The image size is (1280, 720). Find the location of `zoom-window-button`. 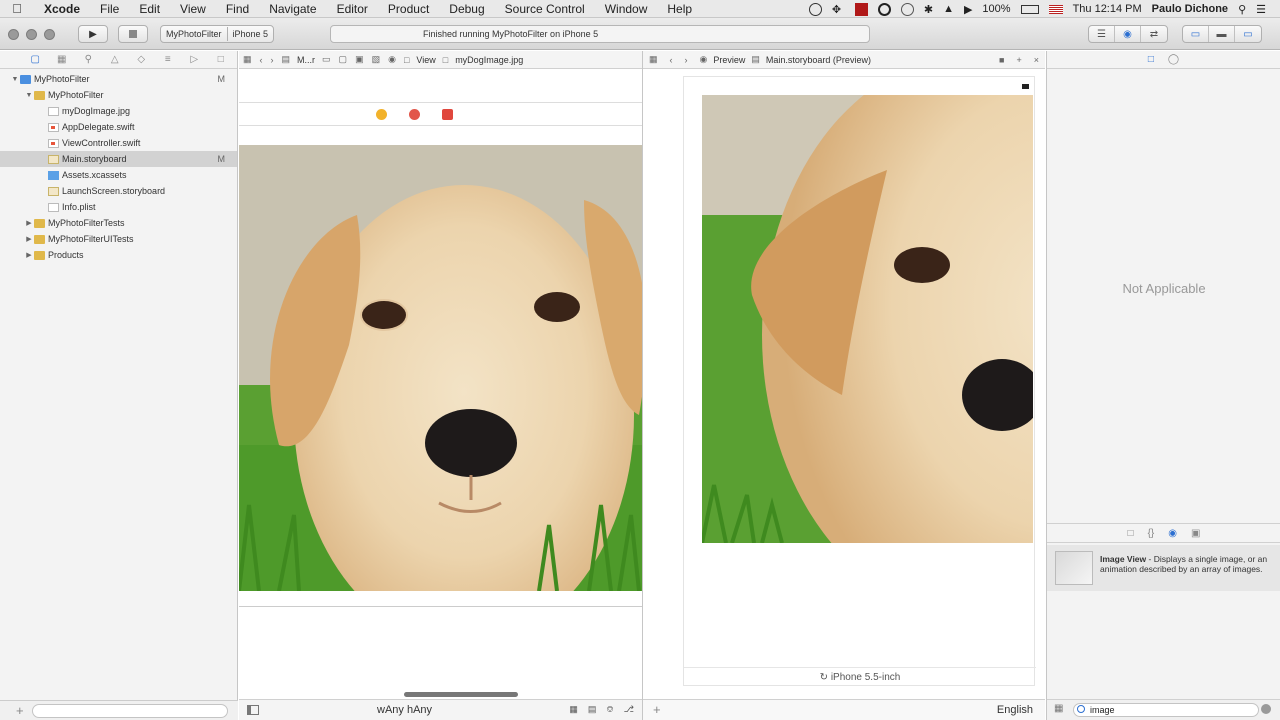

zoom-window-button is located at coordinates (49, 34).